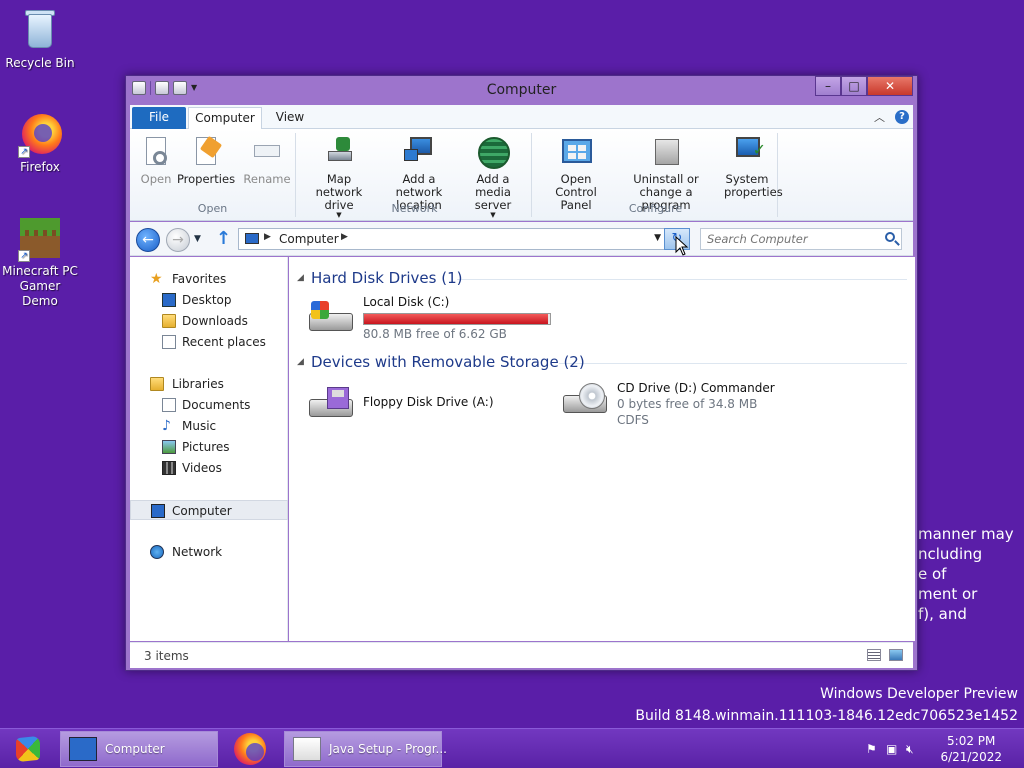 Image resolution: width=1024 pixels, height=768 pixels. What do you see at coordinates (828, 86) in the screenshot?
I see `minimize-button: –` at bounding box center [828, 86].